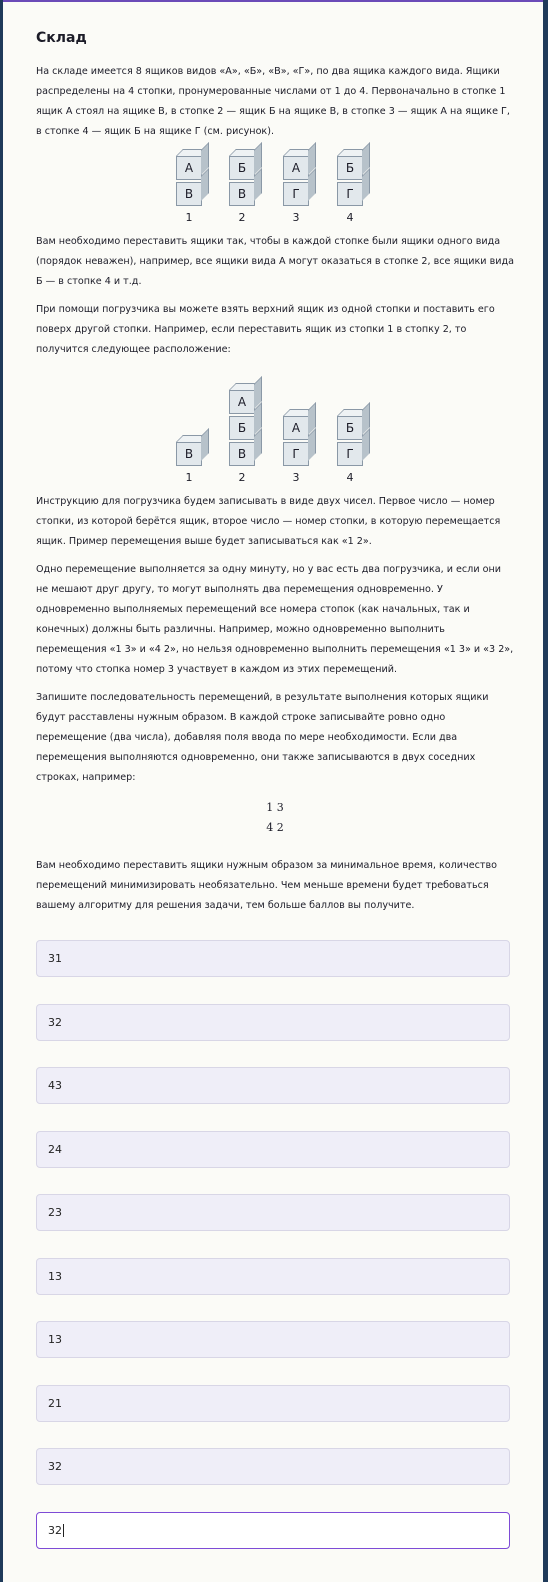  Describe the element at coordinates (55, 1530) in the screenshot. I see `answer-value: 32` at that location.